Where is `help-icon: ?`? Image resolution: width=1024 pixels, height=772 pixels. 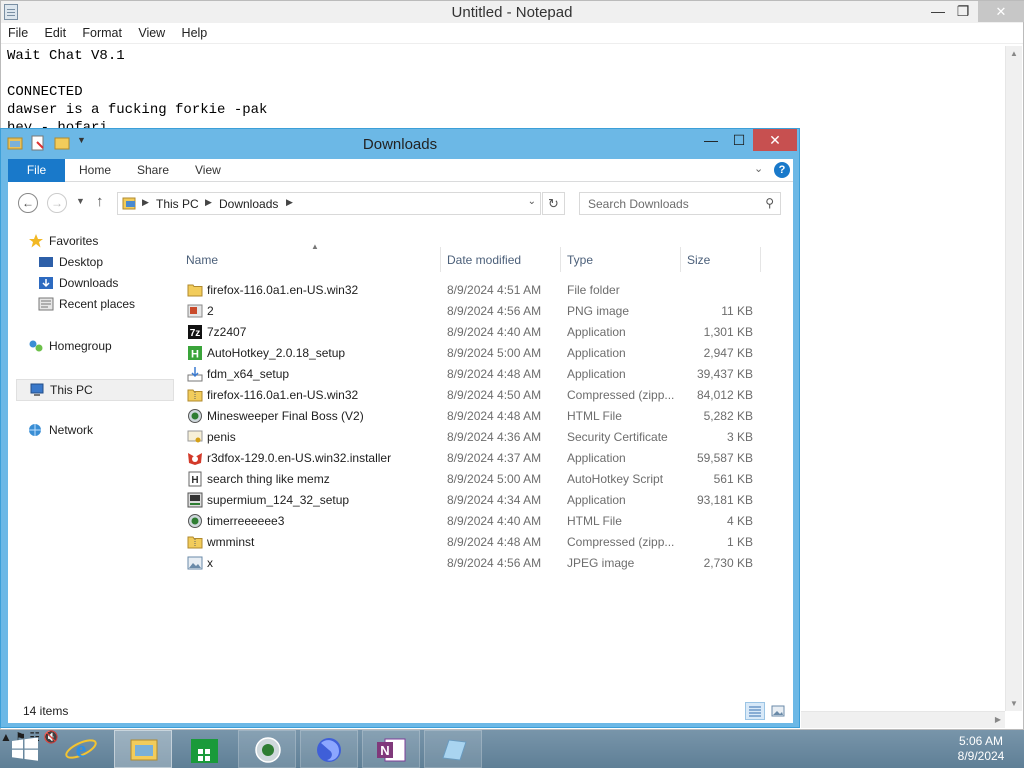
help-icon: ? is located at coordinates (782, 170).